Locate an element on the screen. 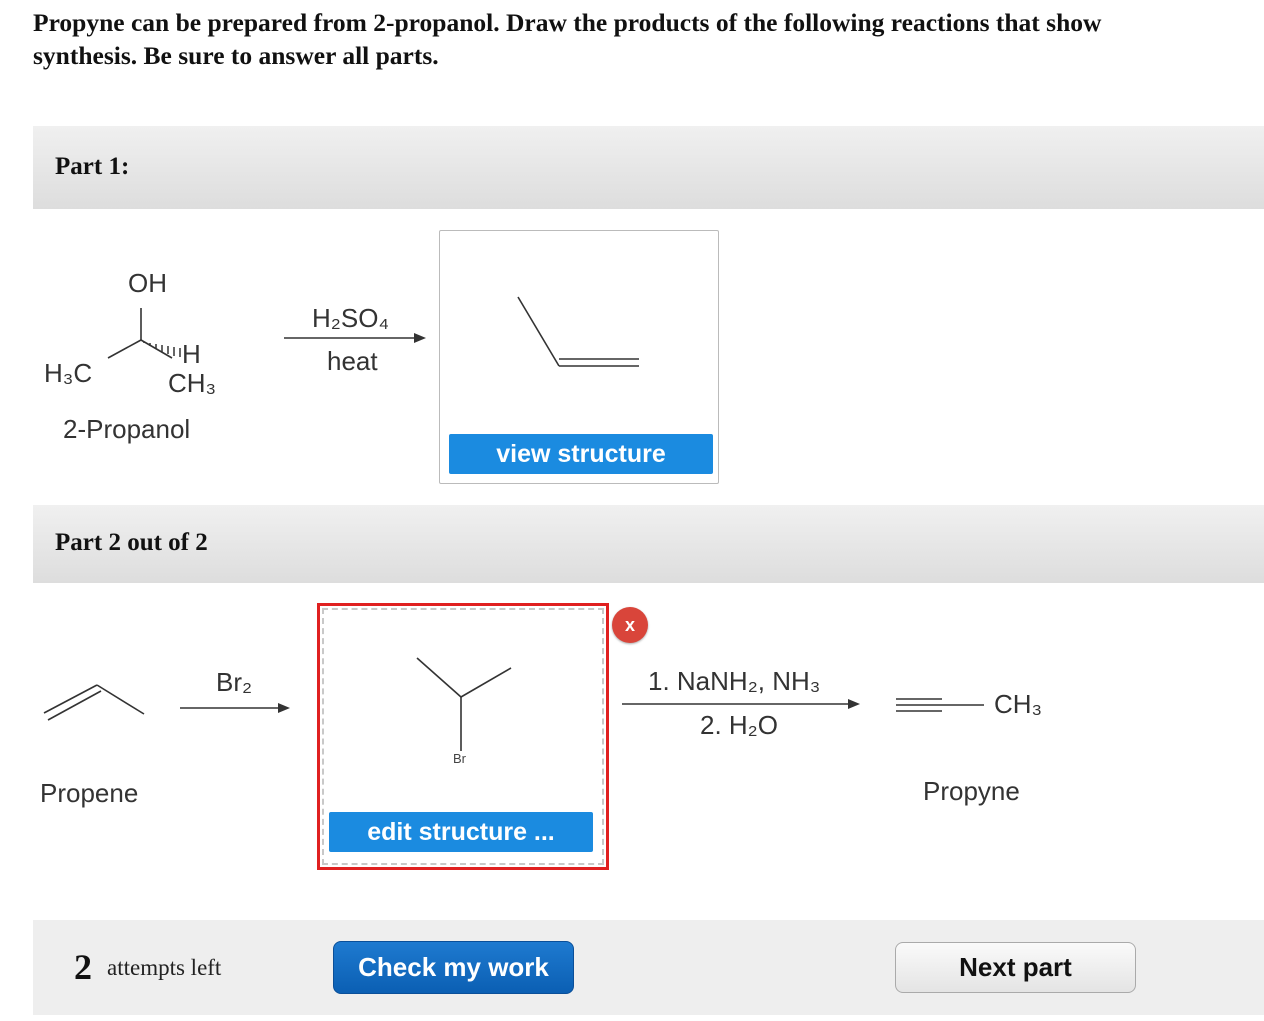 Image resolution: width=1264 pixels, height=1021 pixels. hashed-wedge-bond is located at coordinates (162, 349).